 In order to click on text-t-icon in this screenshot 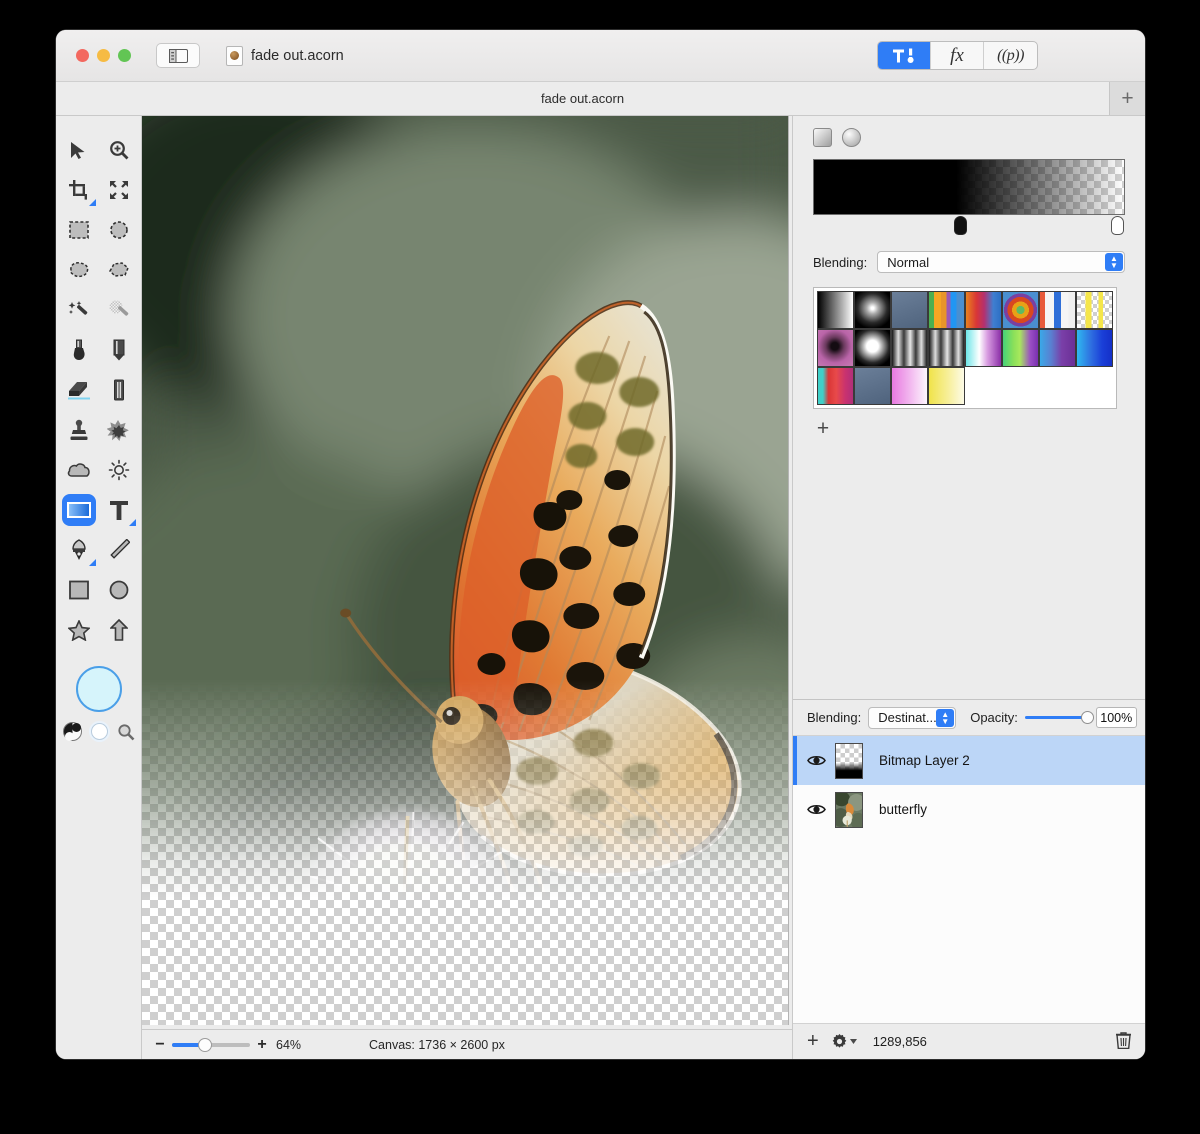, I will do `click(118, 510)`.